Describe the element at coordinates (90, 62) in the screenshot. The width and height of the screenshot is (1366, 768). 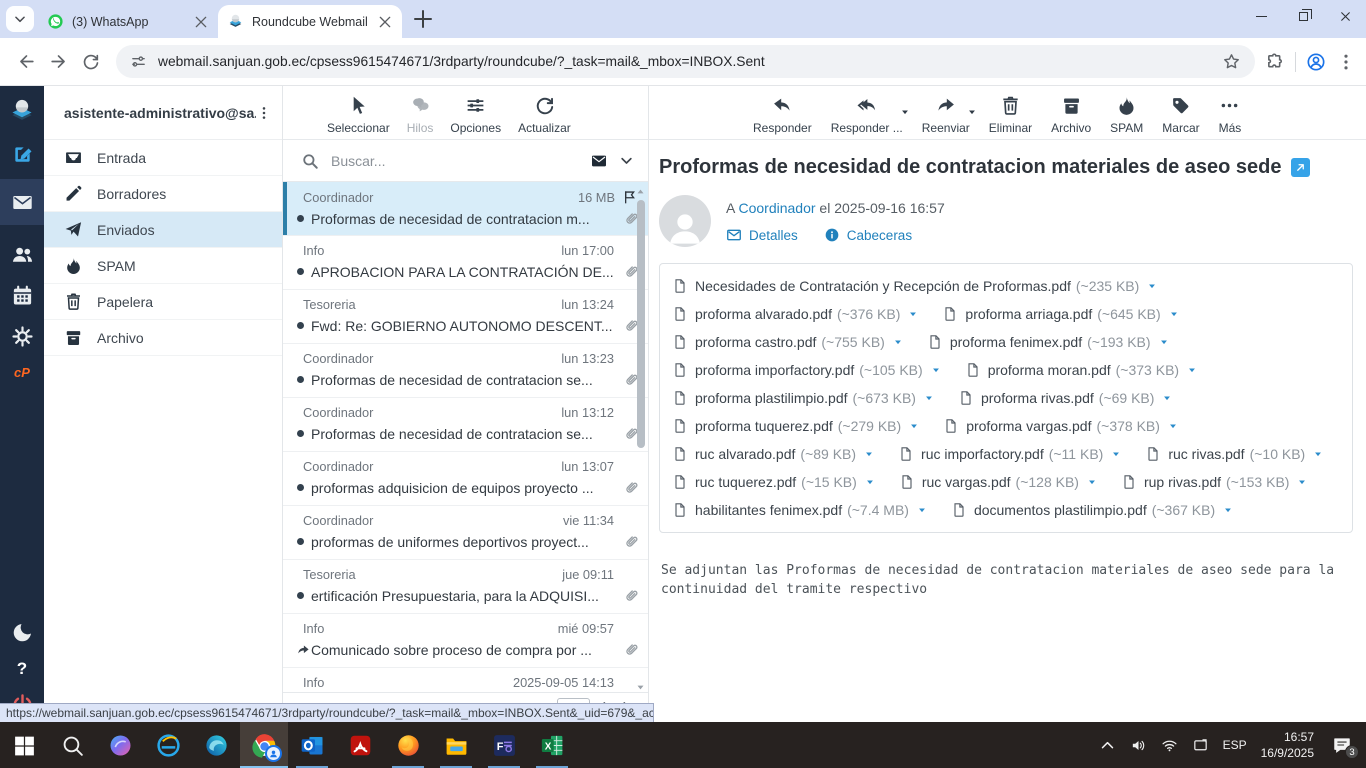
I see `reload-button` at that location.